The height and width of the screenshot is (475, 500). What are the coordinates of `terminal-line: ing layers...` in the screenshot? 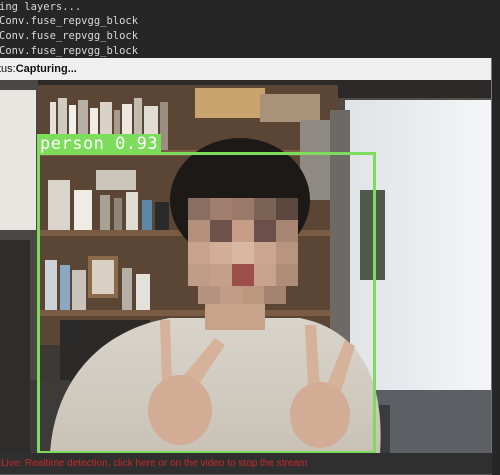 It's located at (41, 7).